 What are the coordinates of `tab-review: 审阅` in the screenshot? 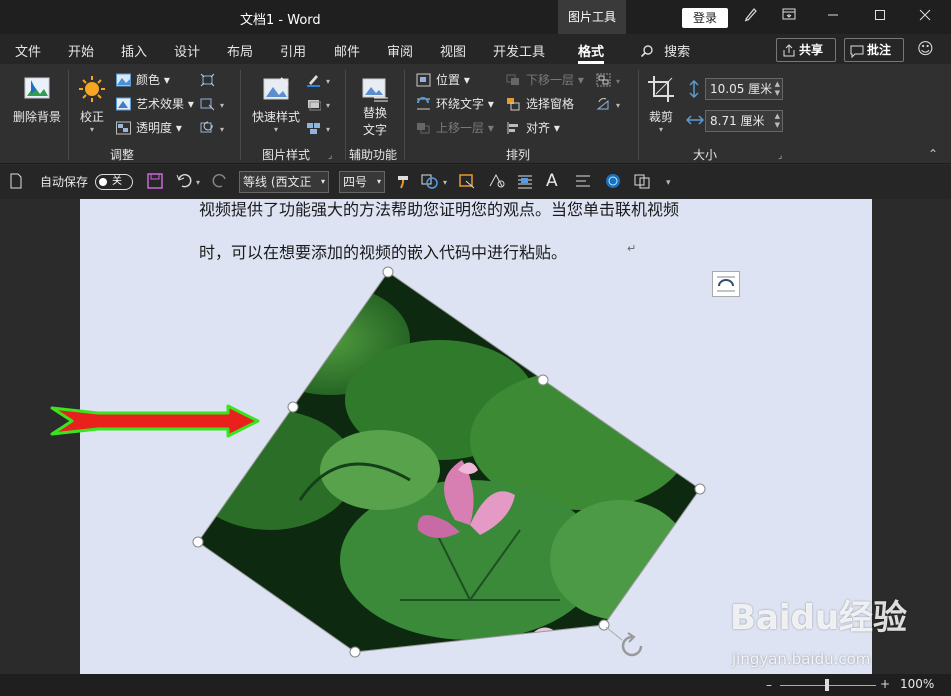 It's located at (400, 50).